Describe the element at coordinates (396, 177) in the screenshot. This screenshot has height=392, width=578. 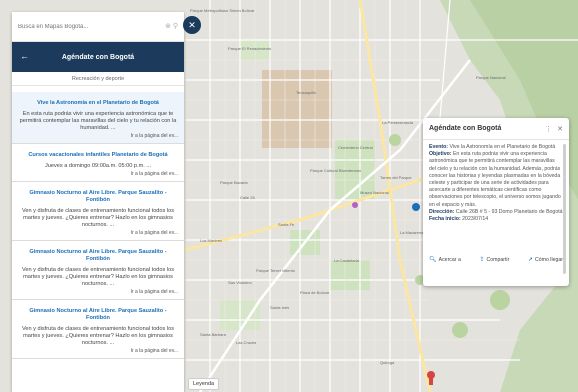
I see `map-label: Torres del Parque` at that location.